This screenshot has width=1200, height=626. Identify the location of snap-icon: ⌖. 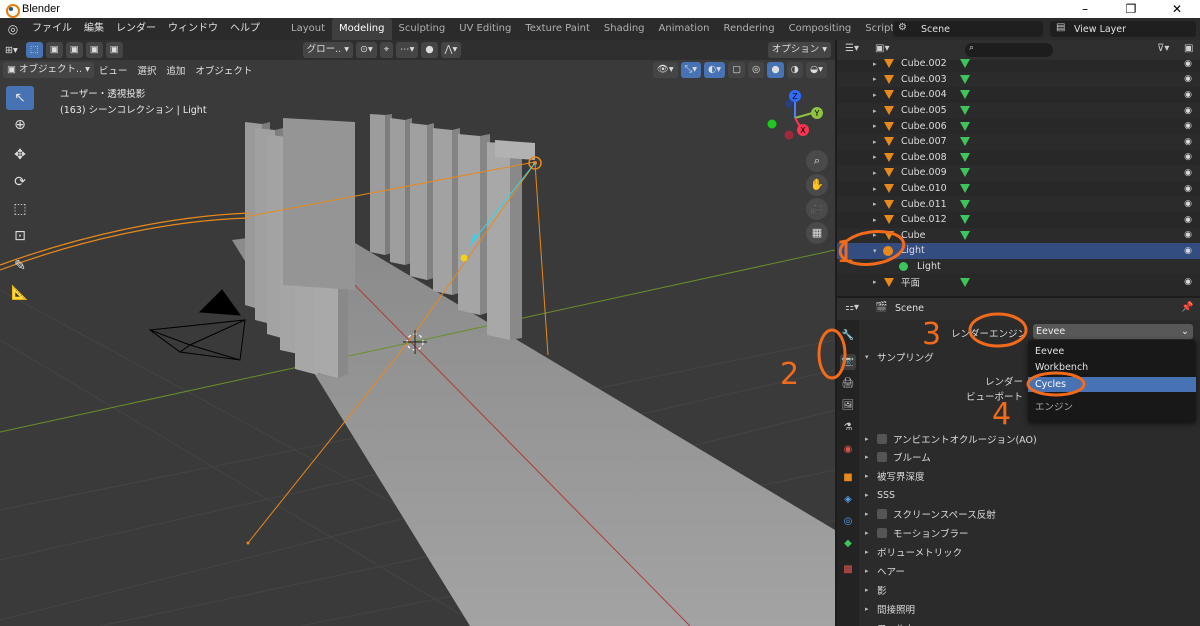
(386, 50).